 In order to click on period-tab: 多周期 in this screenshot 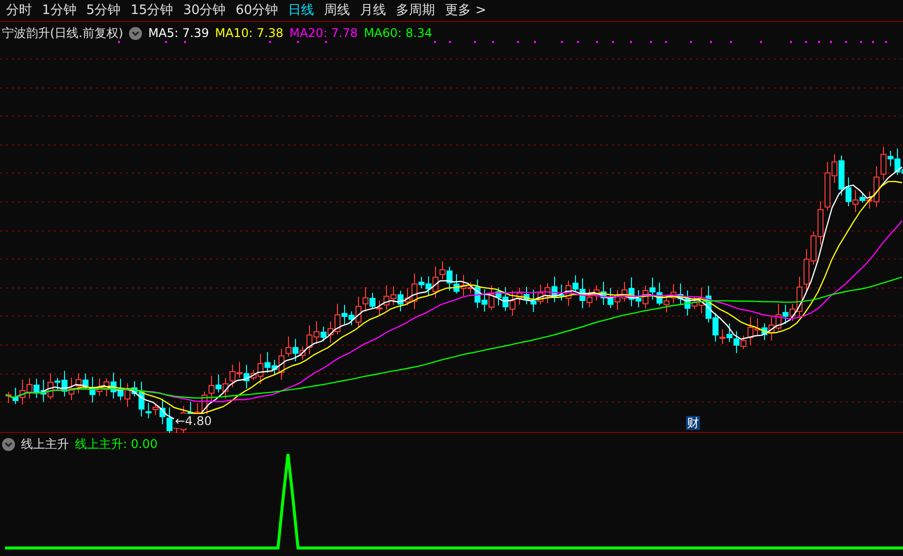, I will do `click(416, 10)`.